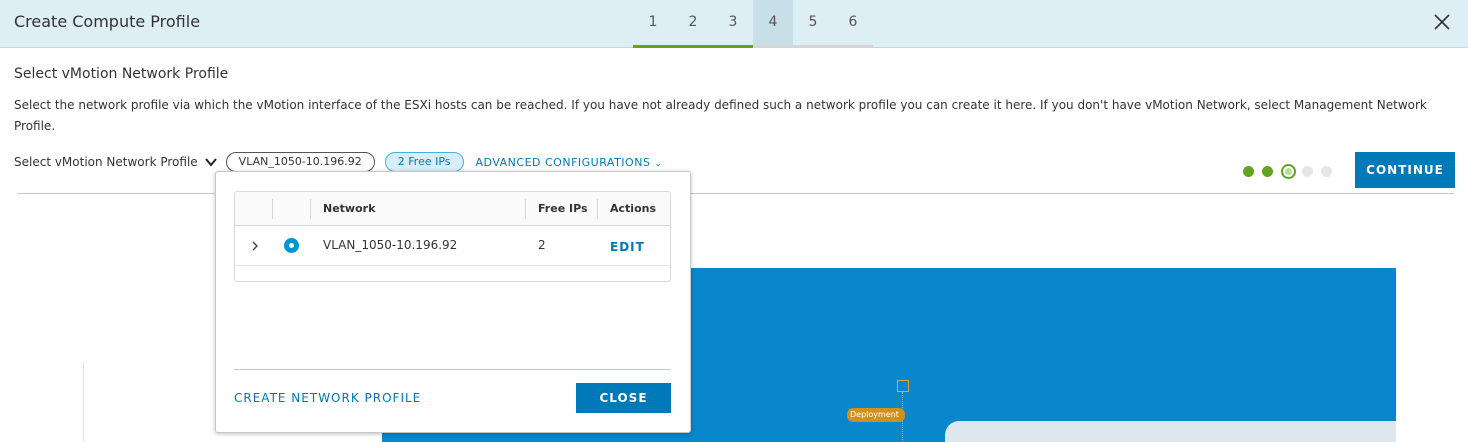  What do you see at coordinates (853, 24) in the screenshot?
I see `step-6: 6` at bounding box center [853, 24].